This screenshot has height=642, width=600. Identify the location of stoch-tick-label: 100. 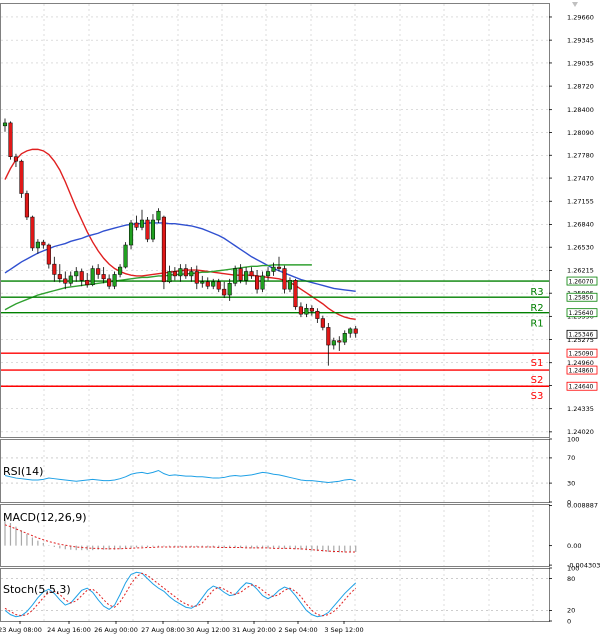
(573, 568).